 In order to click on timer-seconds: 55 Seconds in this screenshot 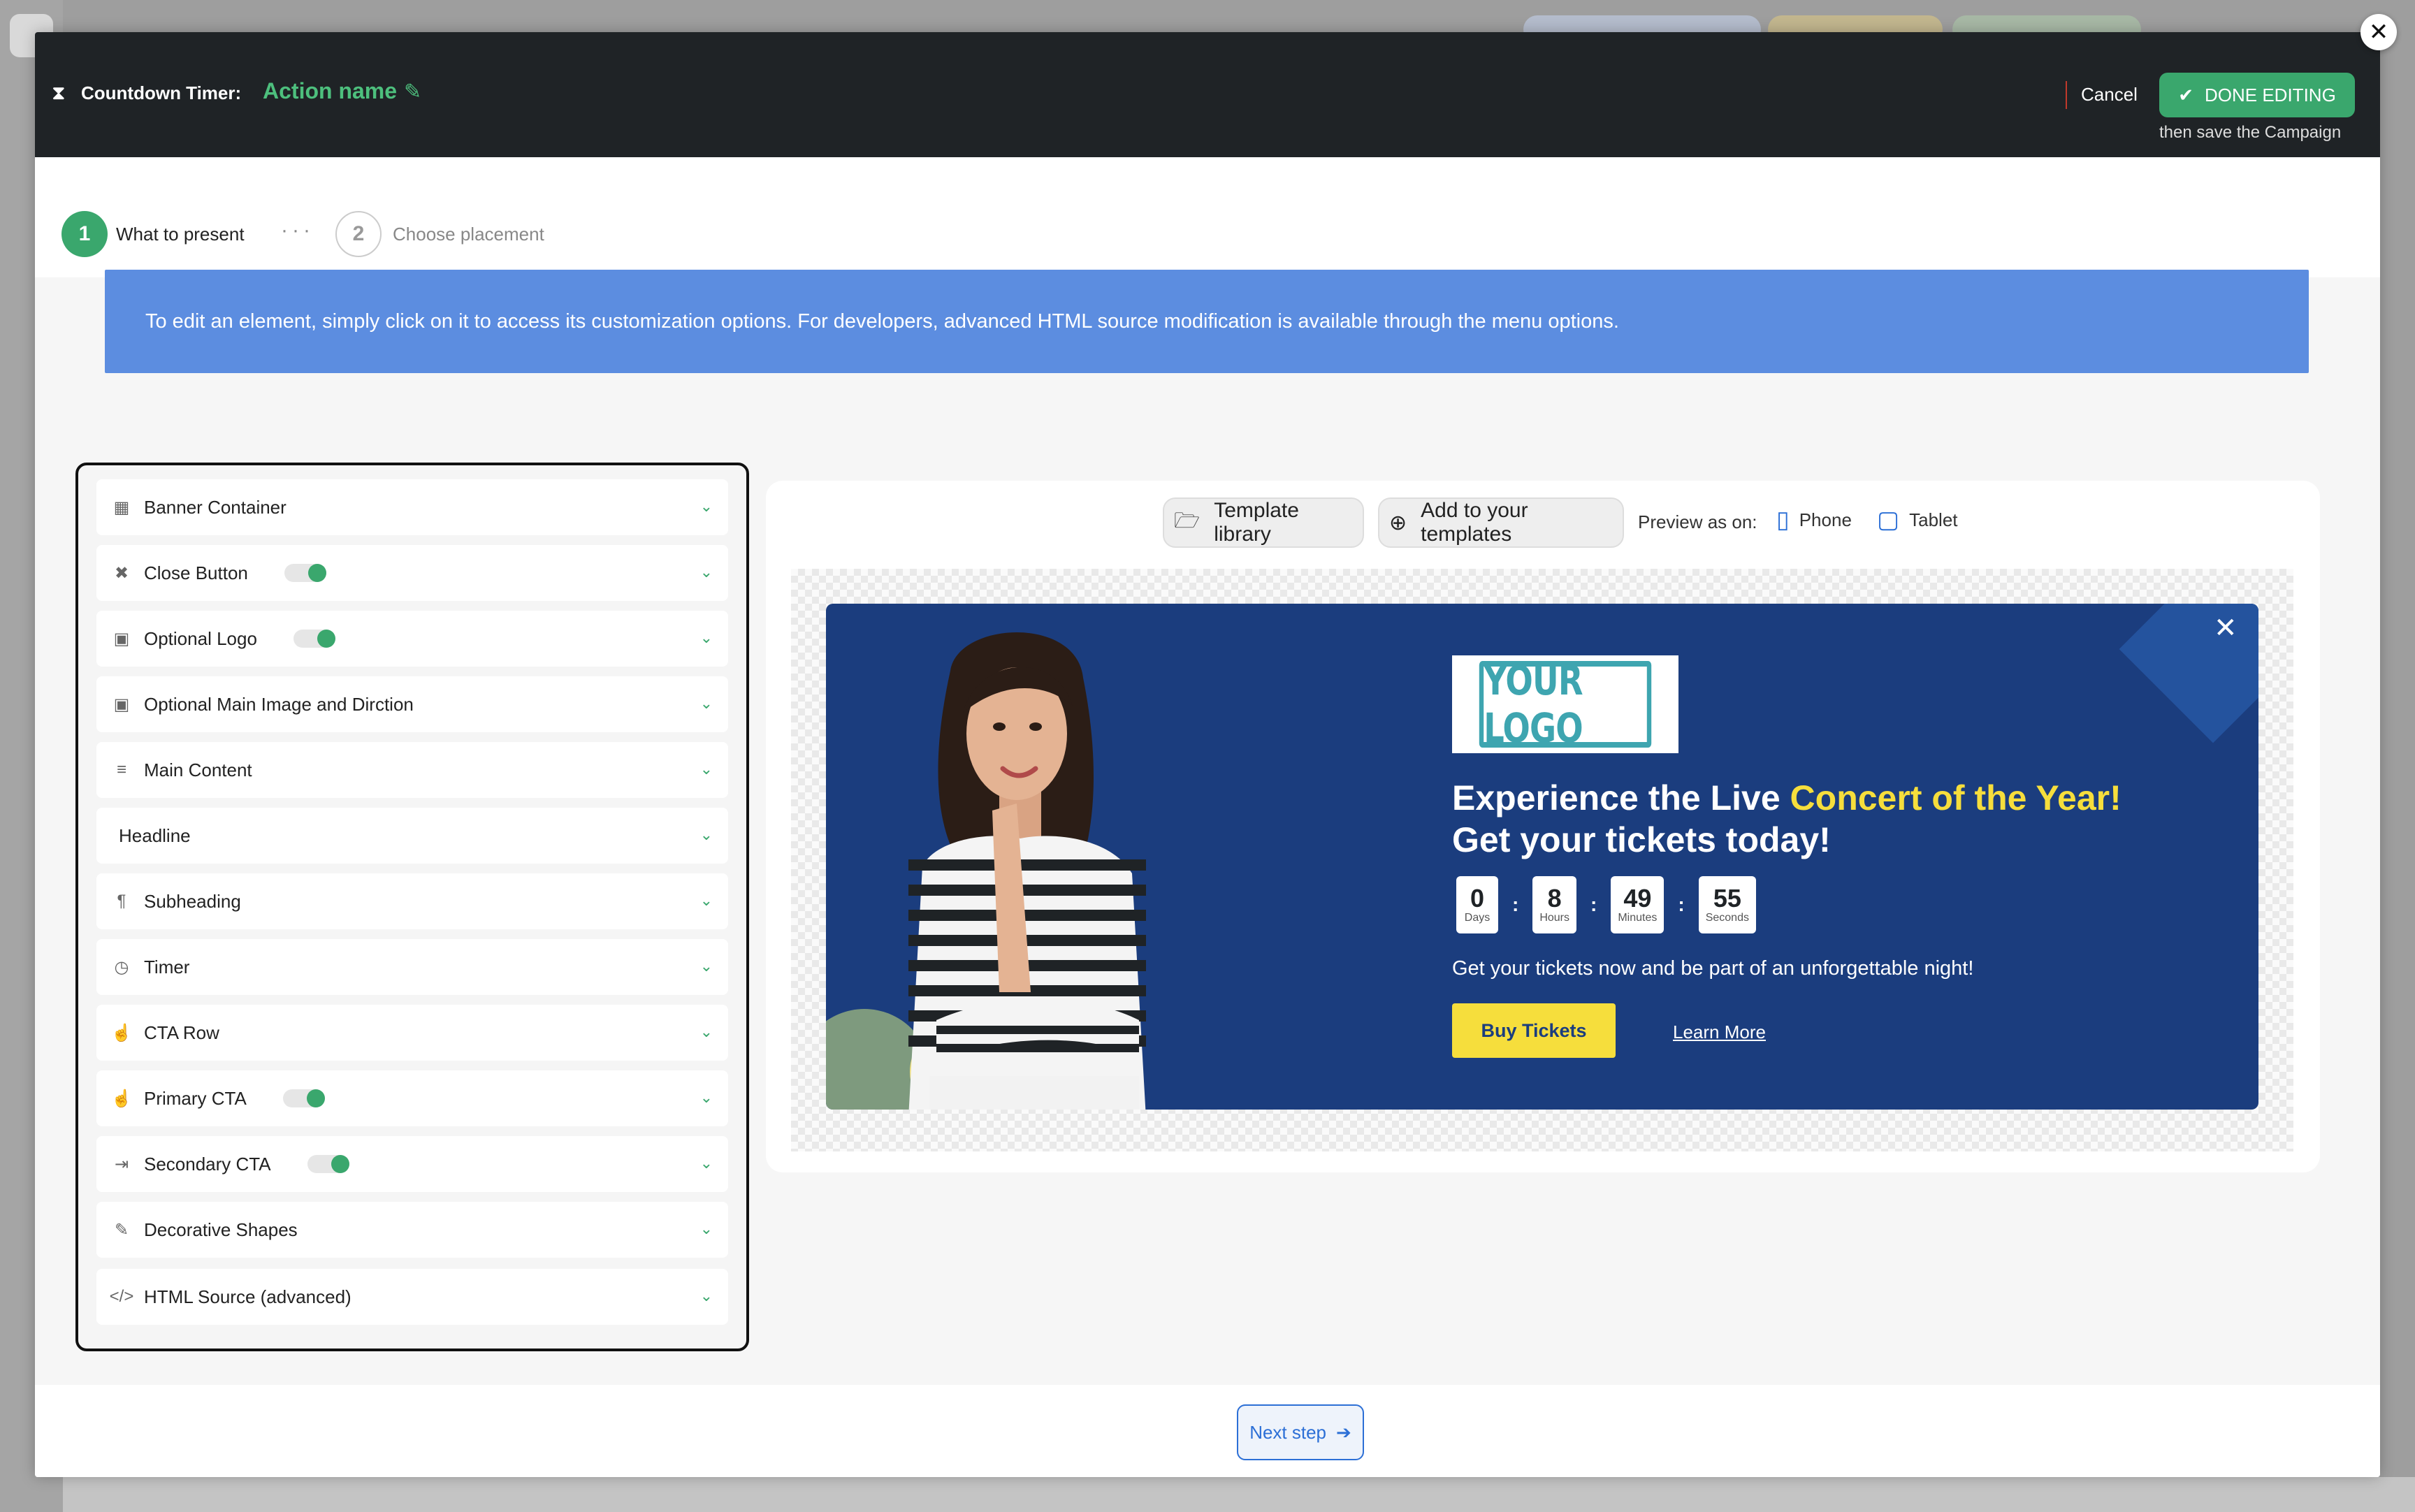, I will do `click(1727, 904)`.